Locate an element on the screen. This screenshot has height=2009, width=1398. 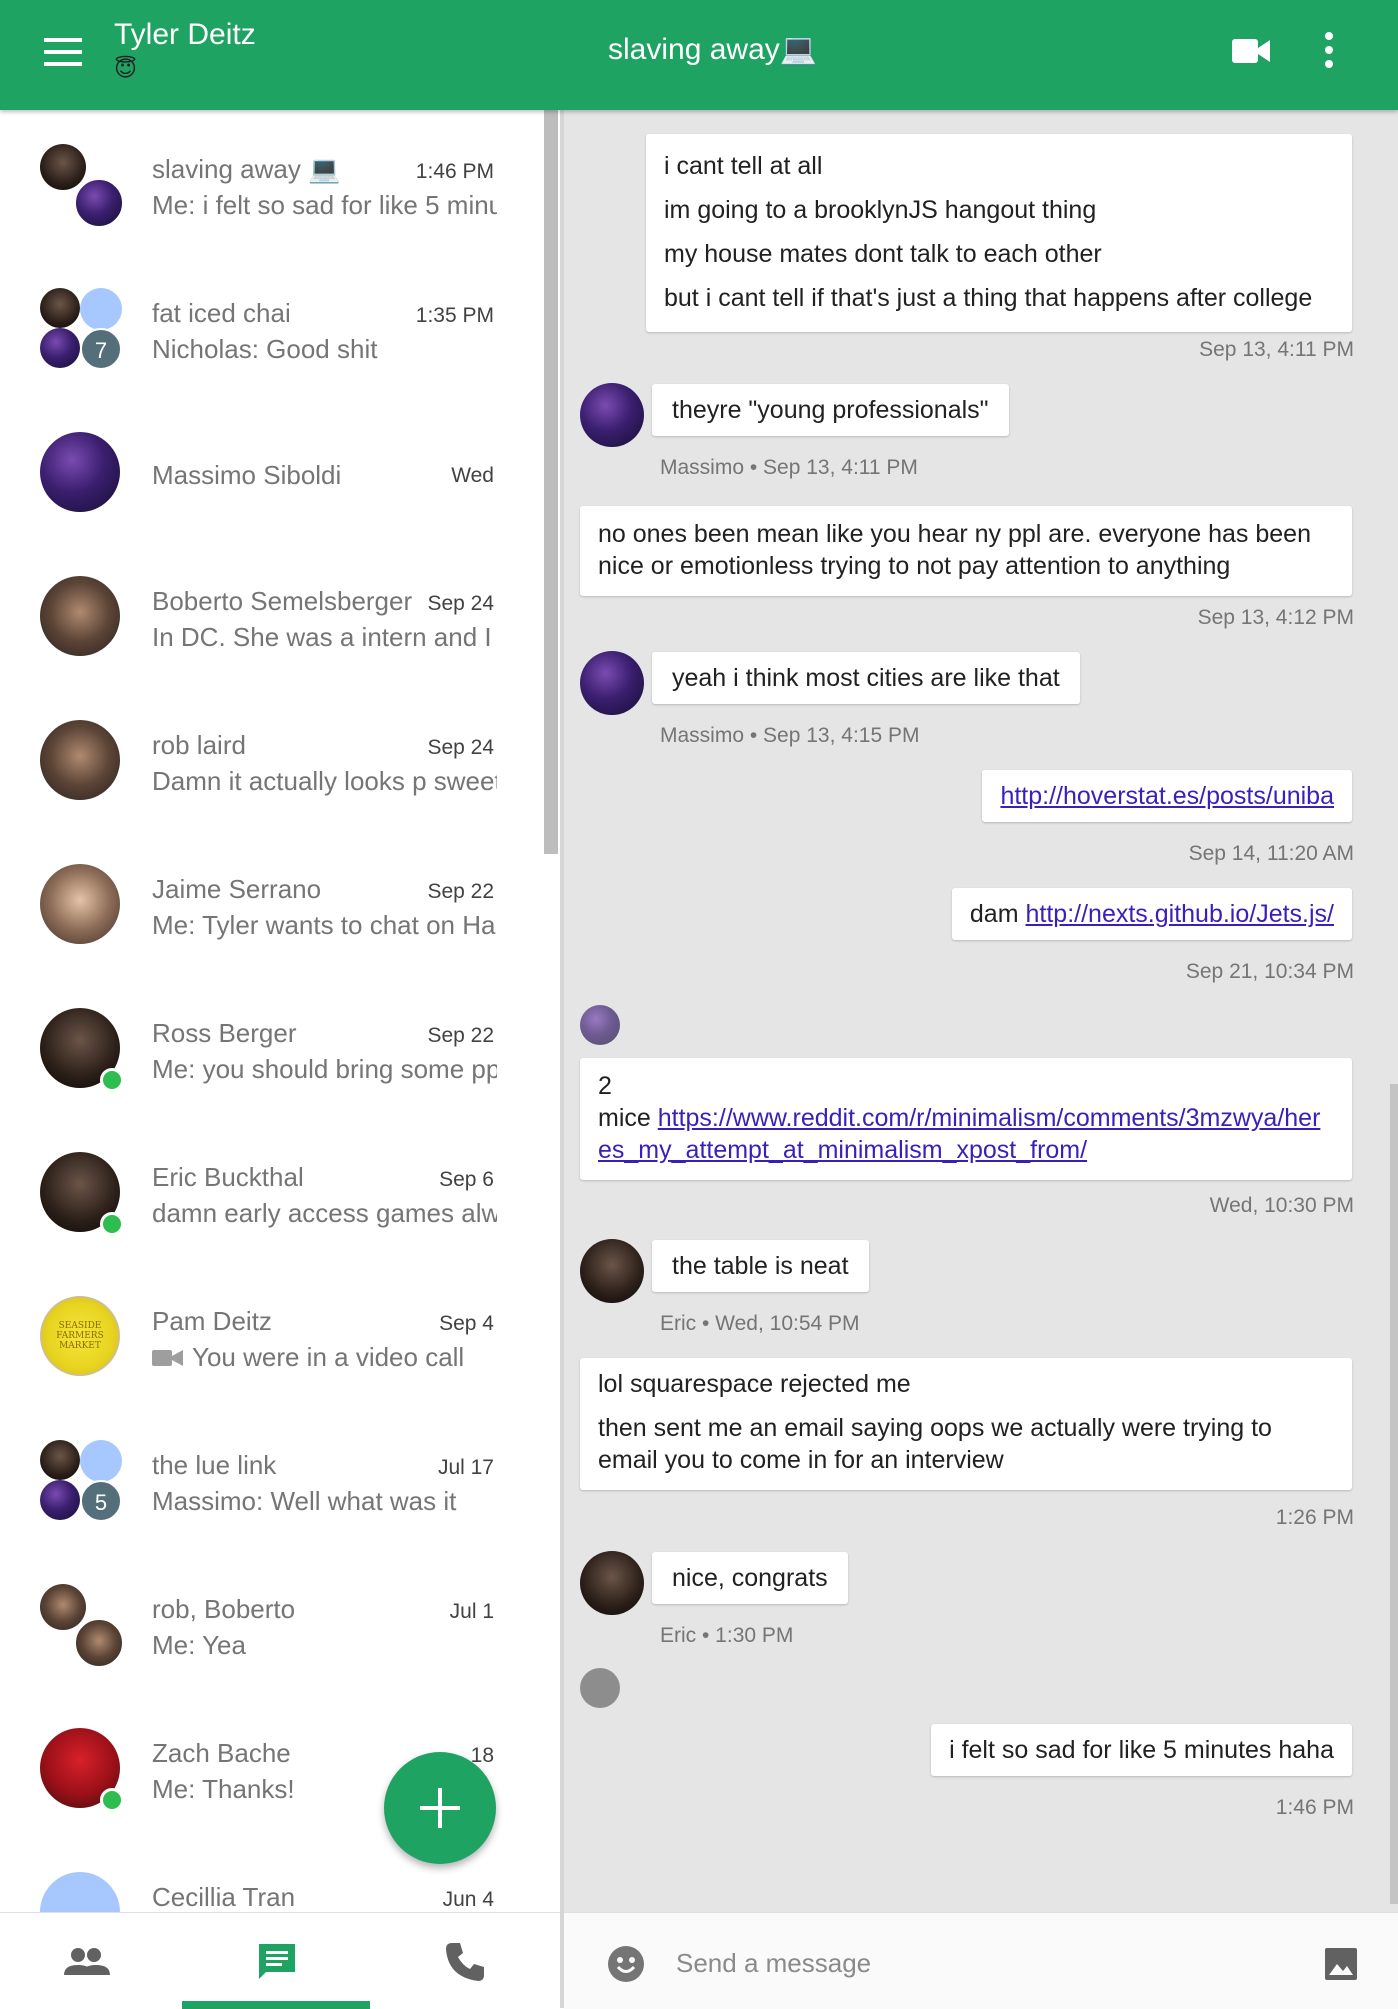
conversation-name: the lue link is located at coordinates (214, 1465).